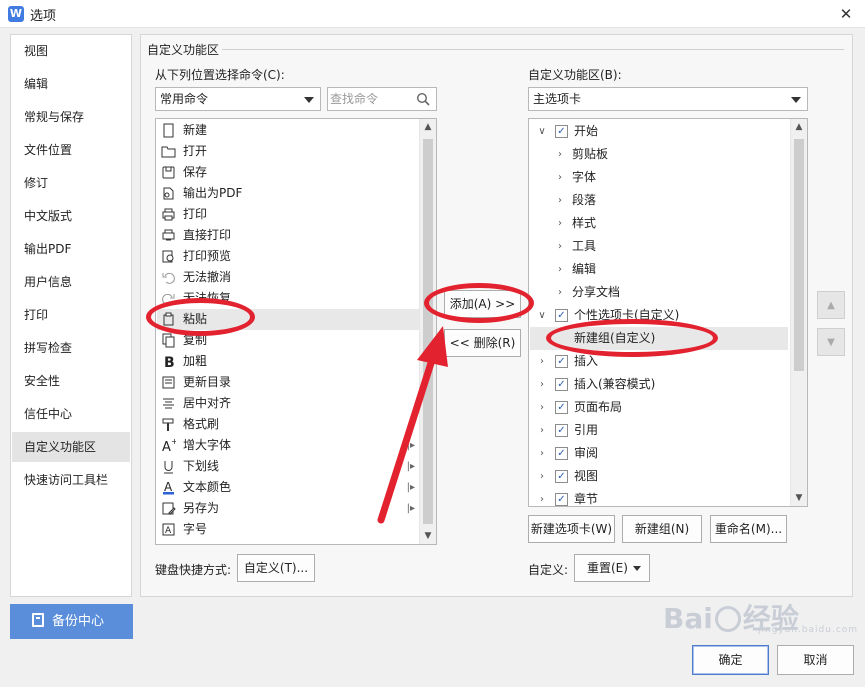  Describe the element at coordinates (71, 414) in the screenshot. I see `nav-item-11: 信任中心` at that location.